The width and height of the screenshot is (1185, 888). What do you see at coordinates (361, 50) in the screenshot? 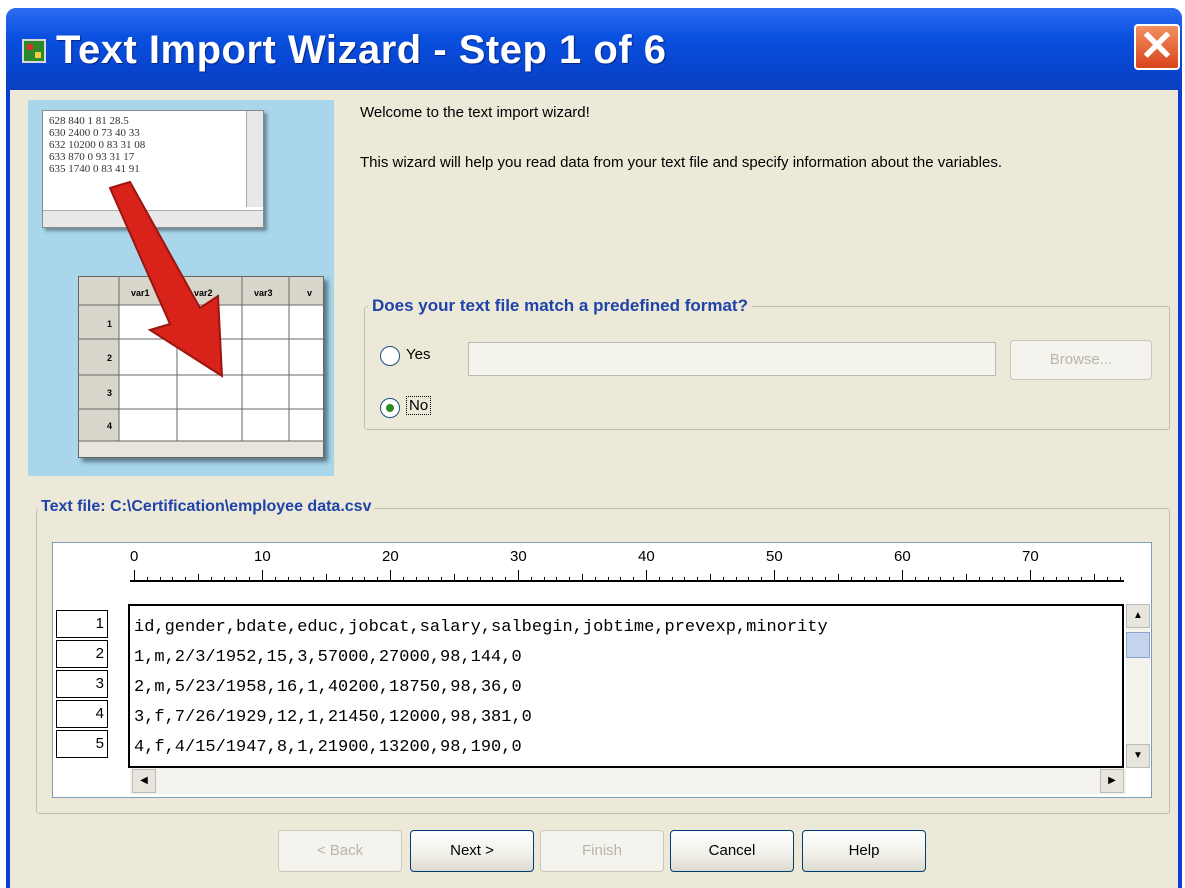
I see `window-title: Text Import Wizard - Step 1 of 6` at bounding box center [361, 50].